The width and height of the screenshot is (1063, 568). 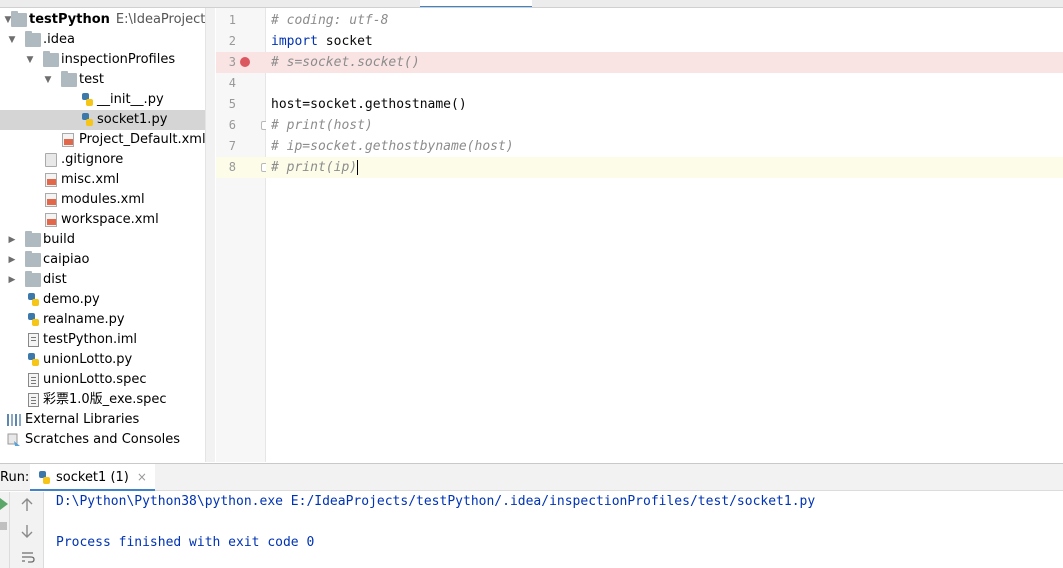 What do you see at coordinates (664, 83) in the screenshot?
I see `code-line` at bounding box center [664, 83].